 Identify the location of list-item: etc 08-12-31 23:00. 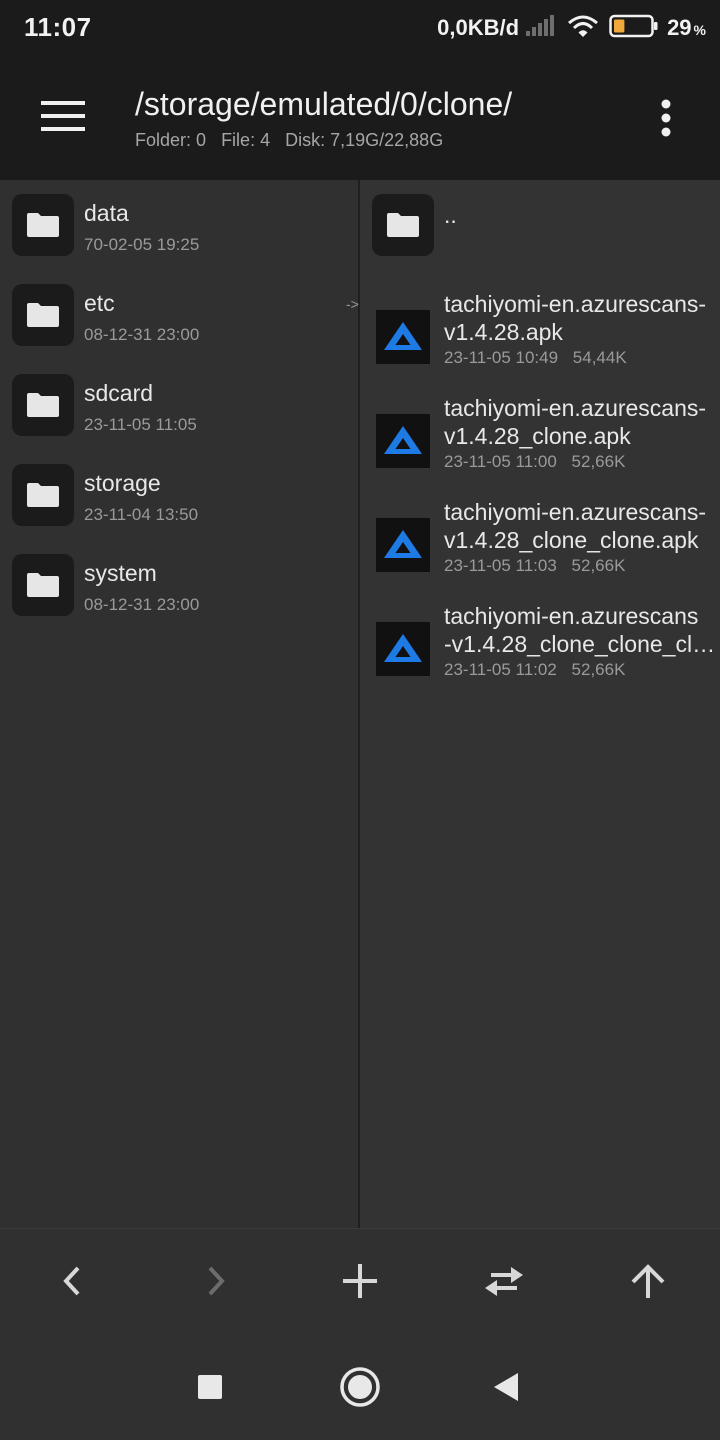
(179, 315).